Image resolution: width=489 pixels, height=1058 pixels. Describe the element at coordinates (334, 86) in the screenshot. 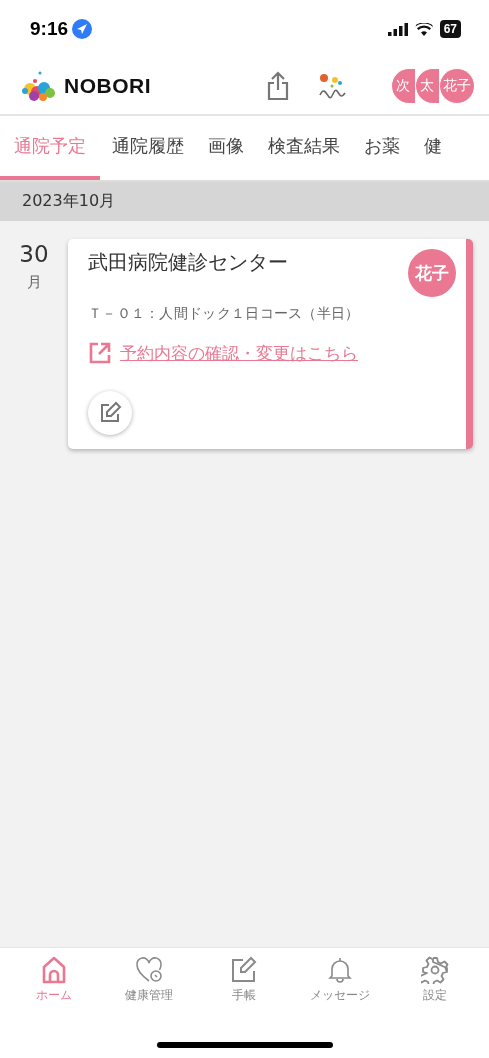

I see `sparkle-wave-icon` at that location.